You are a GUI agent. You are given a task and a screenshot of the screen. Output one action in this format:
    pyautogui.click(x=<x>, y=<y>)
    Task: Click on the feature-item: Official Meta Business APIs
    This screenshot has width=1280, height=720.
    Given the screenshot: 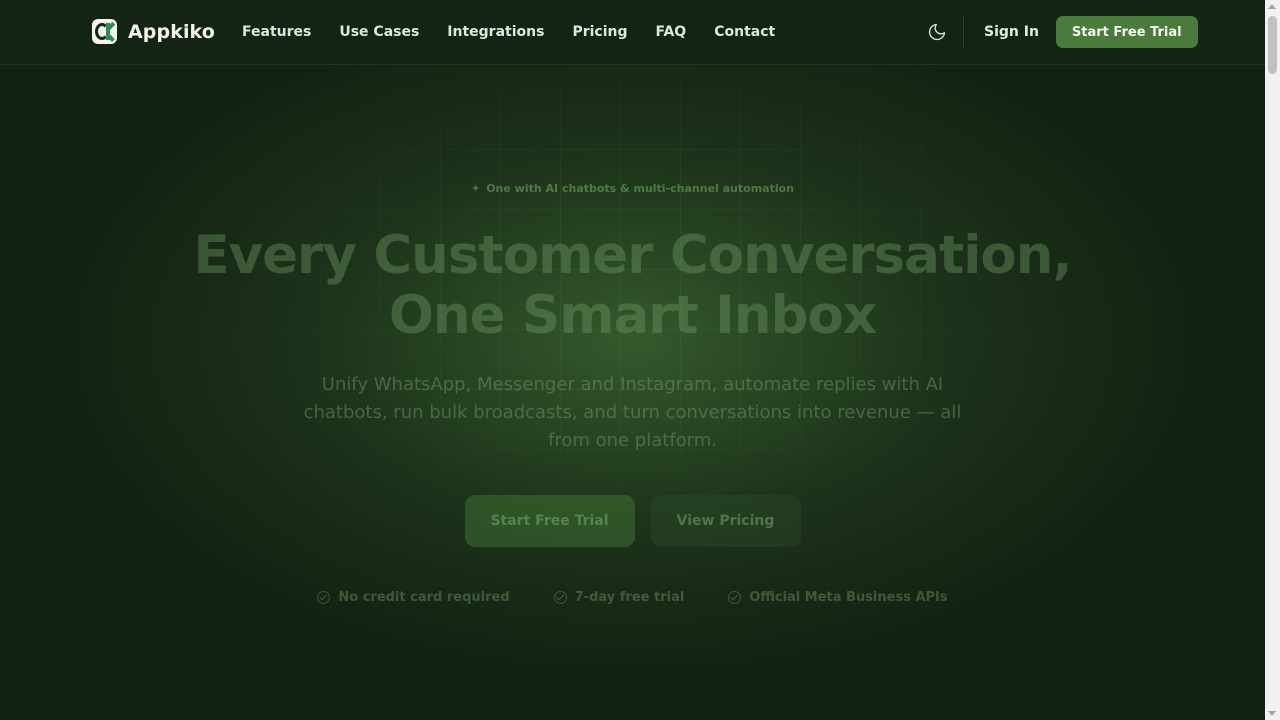 What is the action you would take?
    pyautogui.click(x=838, y=597)
    